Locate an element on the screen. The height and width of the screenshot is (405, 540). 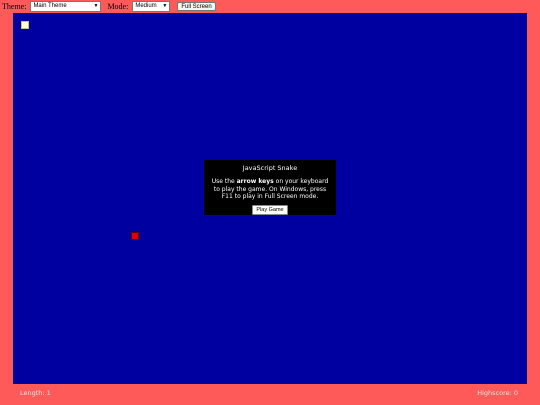
full-screen-button: Full Screen is located at coordinates (196, 6).